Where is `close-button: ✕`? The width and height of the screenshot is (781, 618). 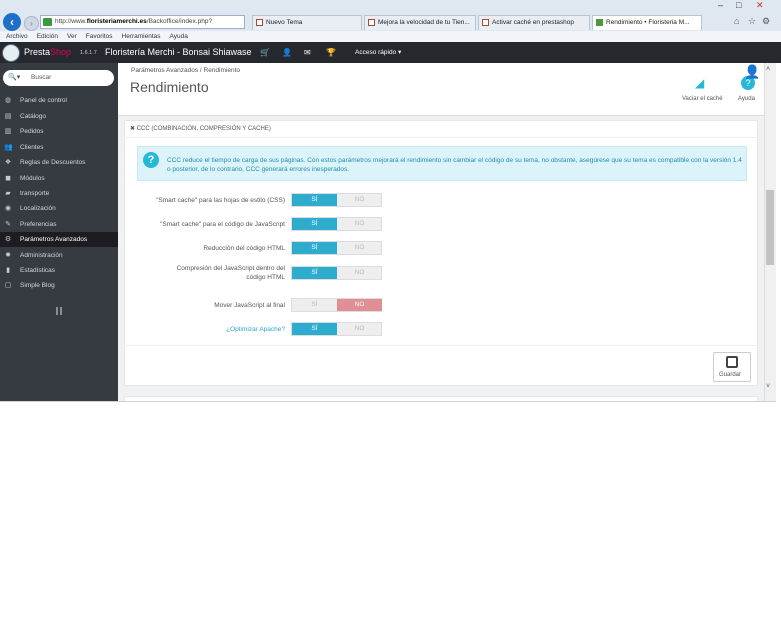 close-button: ✕ is located at coordinates (760, 5).